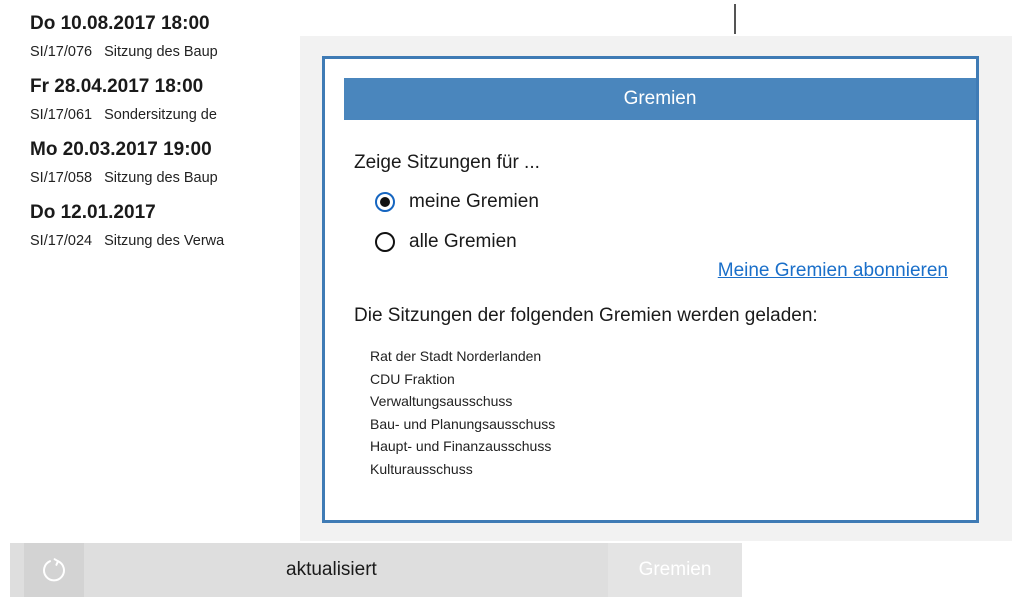 This screenshot has width=1012, height=597. I want to click on list-item: Rat der Stadt Norderlanden, so click(456, 356).